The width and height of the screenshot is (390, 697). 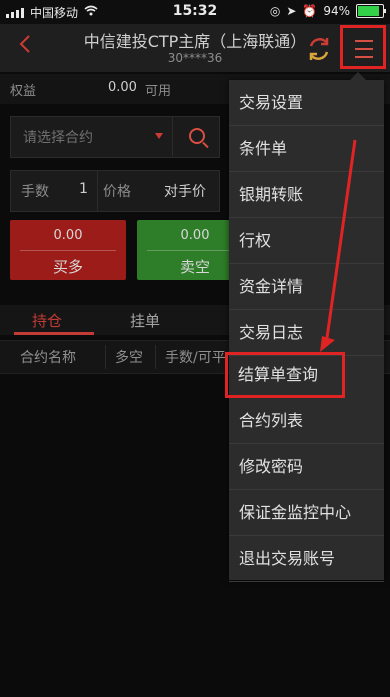 I want to click on status-right: ◎ ➤ ⏰ 94%, so click(x=327, y=11).